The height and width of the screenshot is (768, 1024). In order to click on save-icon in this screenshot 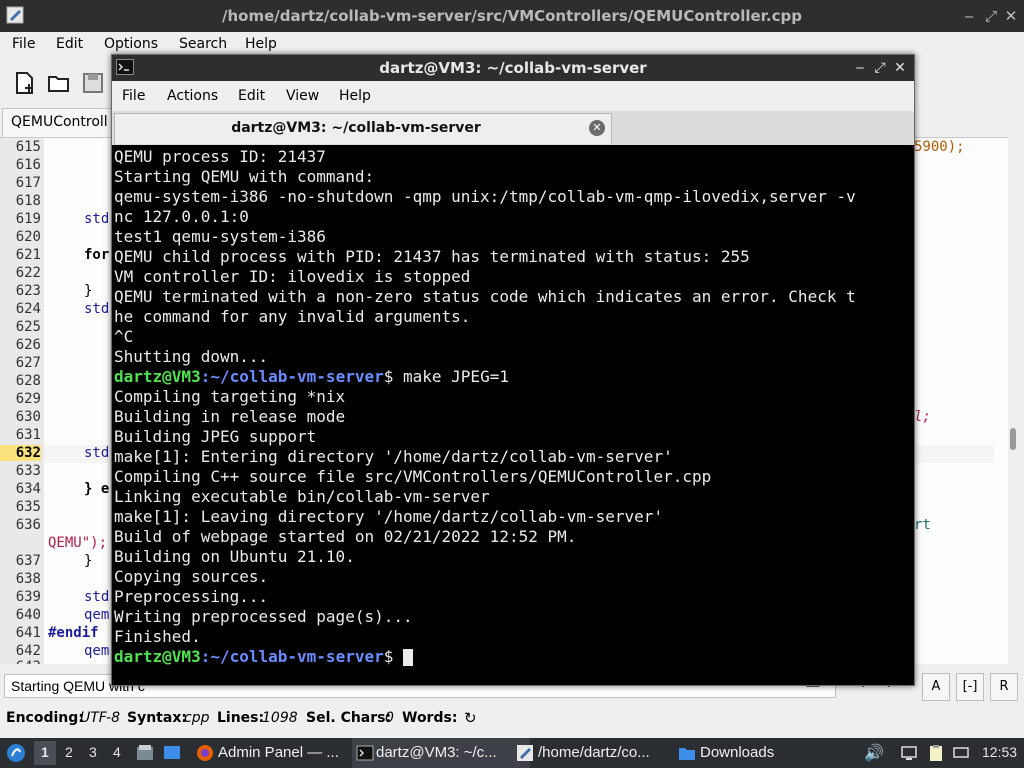, I will do `click(93, 83)`.